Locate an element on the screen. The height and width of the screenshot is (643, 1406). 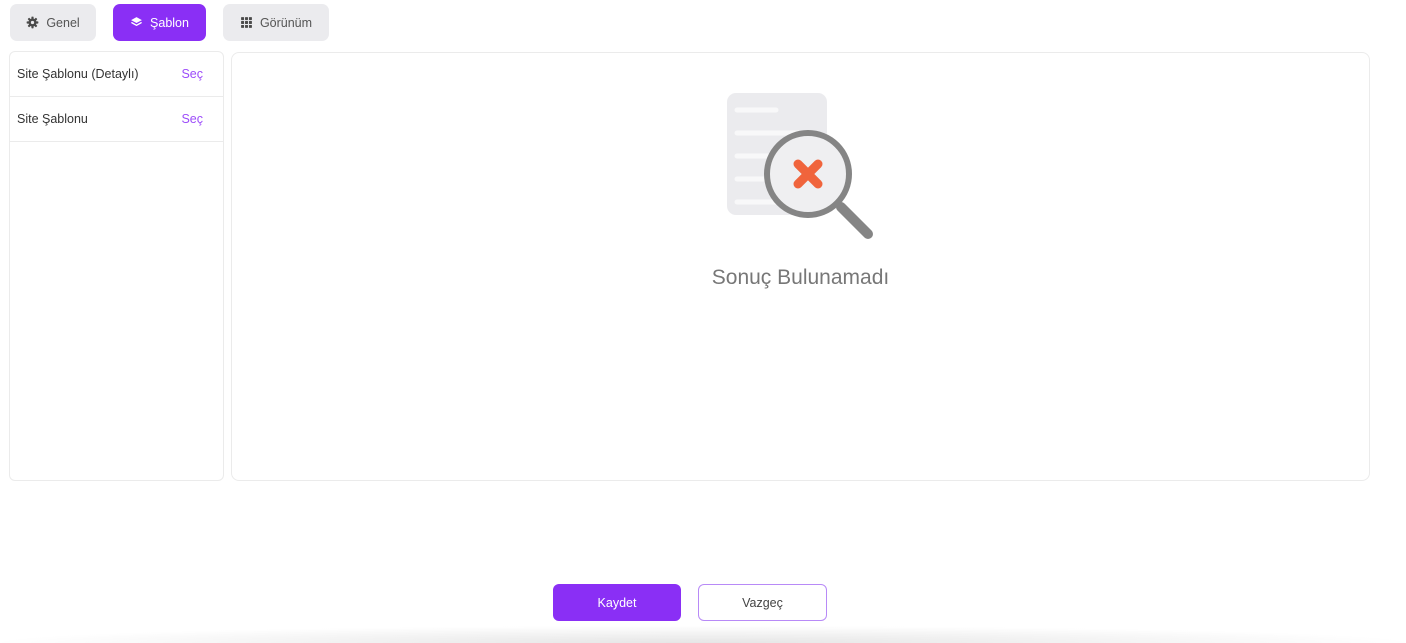
tab-sablon: Şablon is located at coordinates (159, 22).